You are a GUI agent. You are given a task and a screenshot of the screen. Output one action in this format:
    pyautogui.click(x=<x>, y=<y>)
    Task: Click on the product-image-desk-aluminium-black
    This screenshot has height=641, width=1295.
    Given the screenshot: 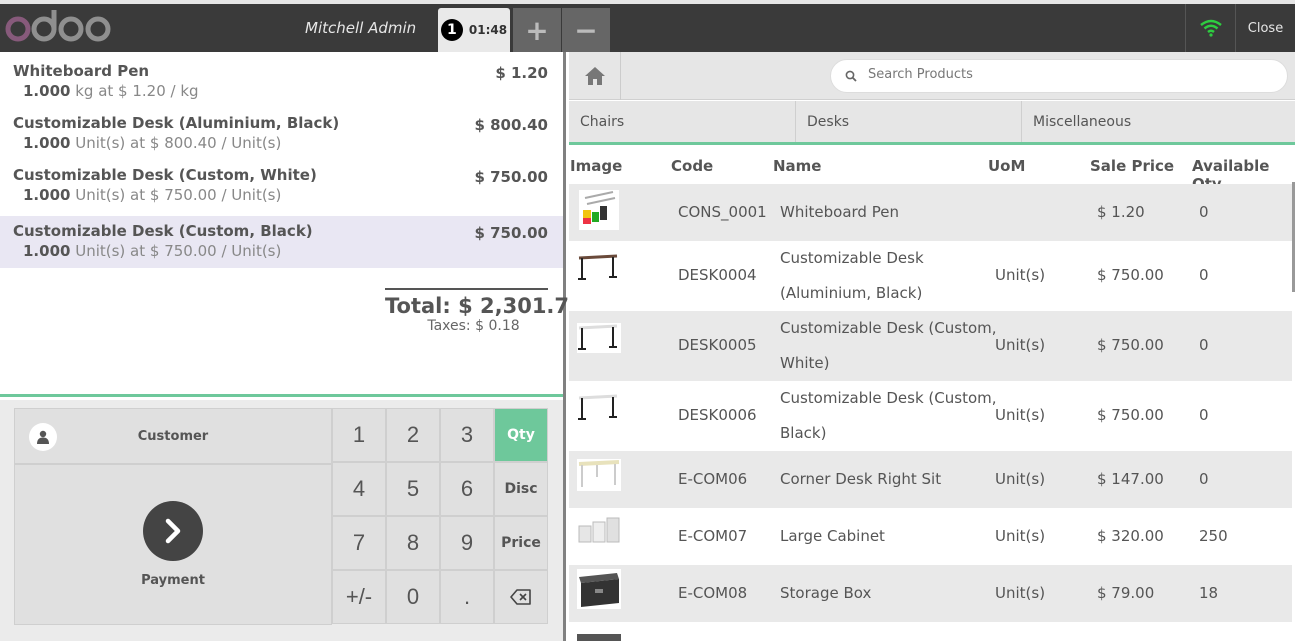 What is the action you would take?
    pyautogui.click(x=599, y=270)
    